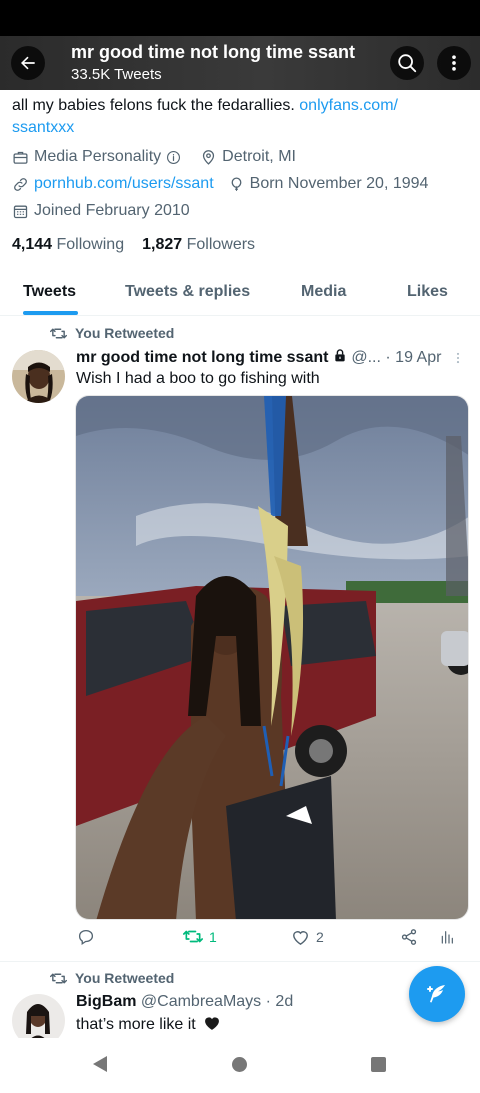  Describe the element at coordinates (198, 378) in the screenshot. I see `tweet-text: Wish I had a boo to go fishing with` at that location.